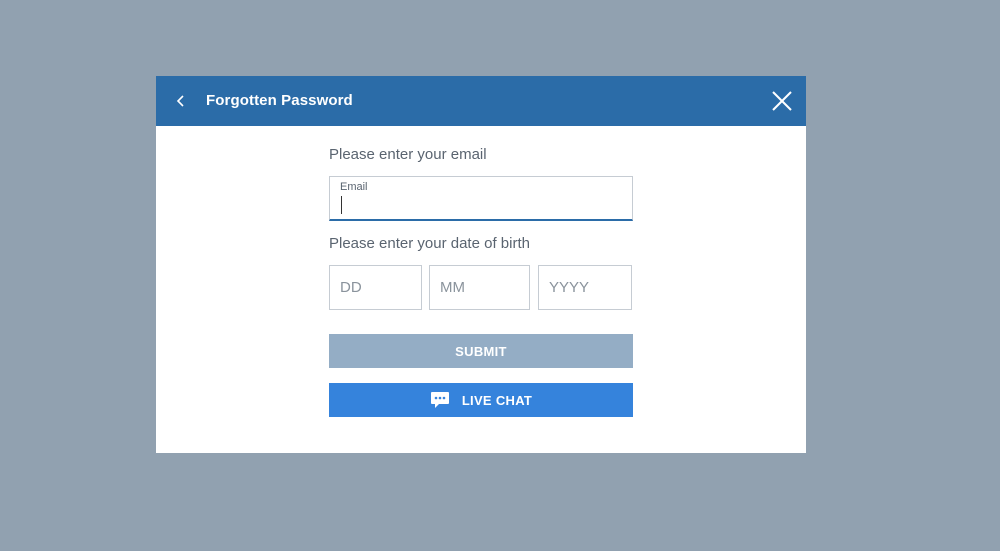 The width and height of the screenshot is (1000, 551). I want to click on close-button, so click(782, 101).